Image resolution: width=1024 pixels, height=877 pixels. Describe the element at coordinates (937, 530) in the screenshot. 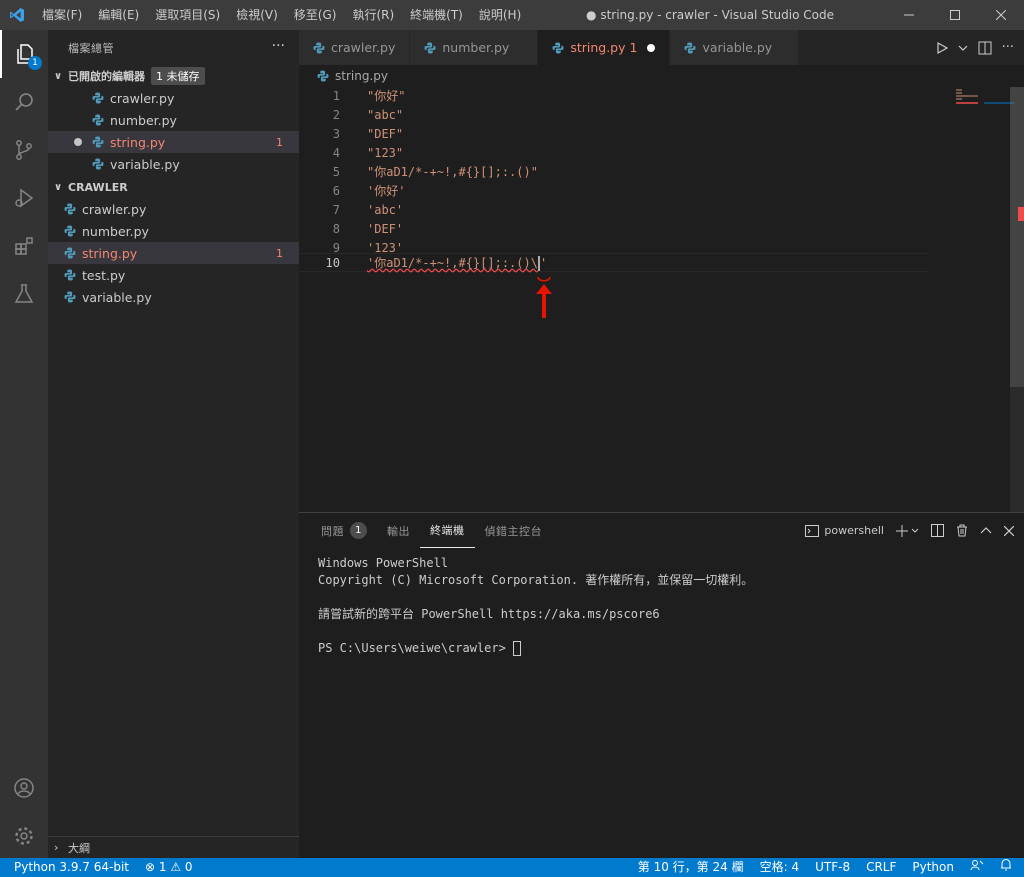

I see `split-terminal-icon` at that location.